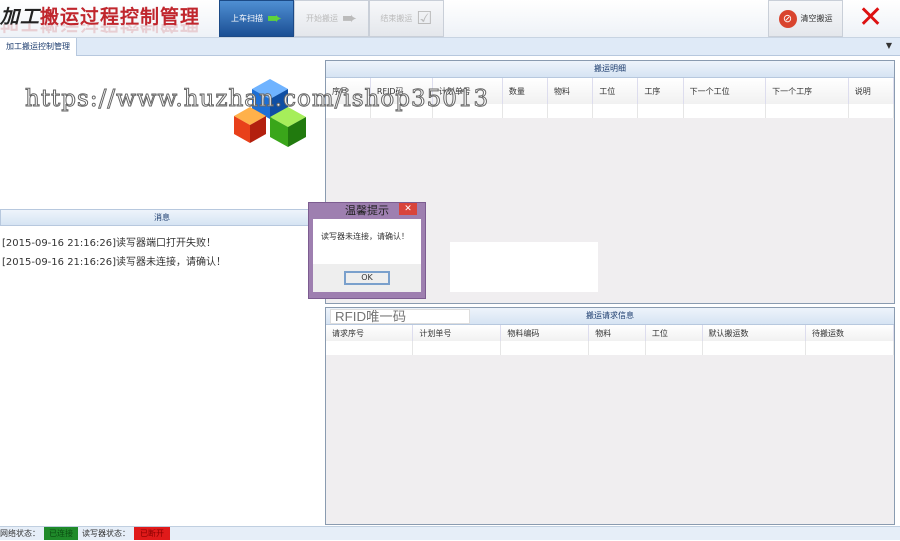  What do you see at coordinates (754, 333) in the screenshot?
I see `column-header: 默认搬运数` at bounding box center [754, 333].